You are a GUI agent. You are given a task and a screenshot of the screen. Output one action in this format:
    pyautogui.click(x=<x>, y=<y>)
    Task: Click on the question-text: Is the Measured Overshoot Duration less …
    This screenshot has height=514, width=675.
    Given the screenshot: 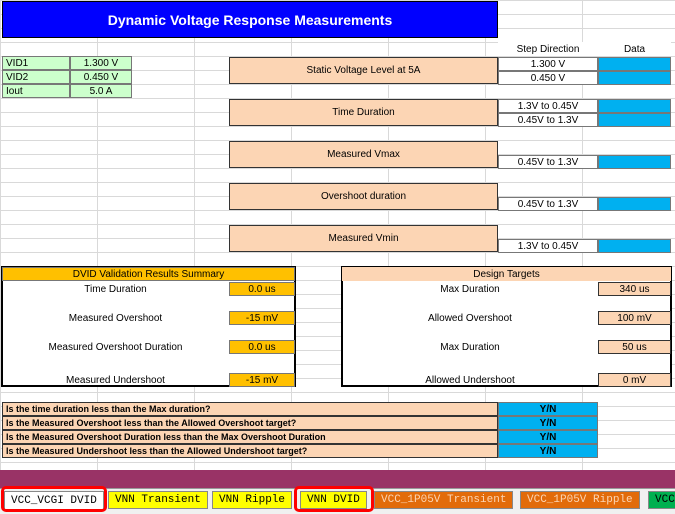 What is the action you would take?
    pyautogui.click(x=250, y=437)
    